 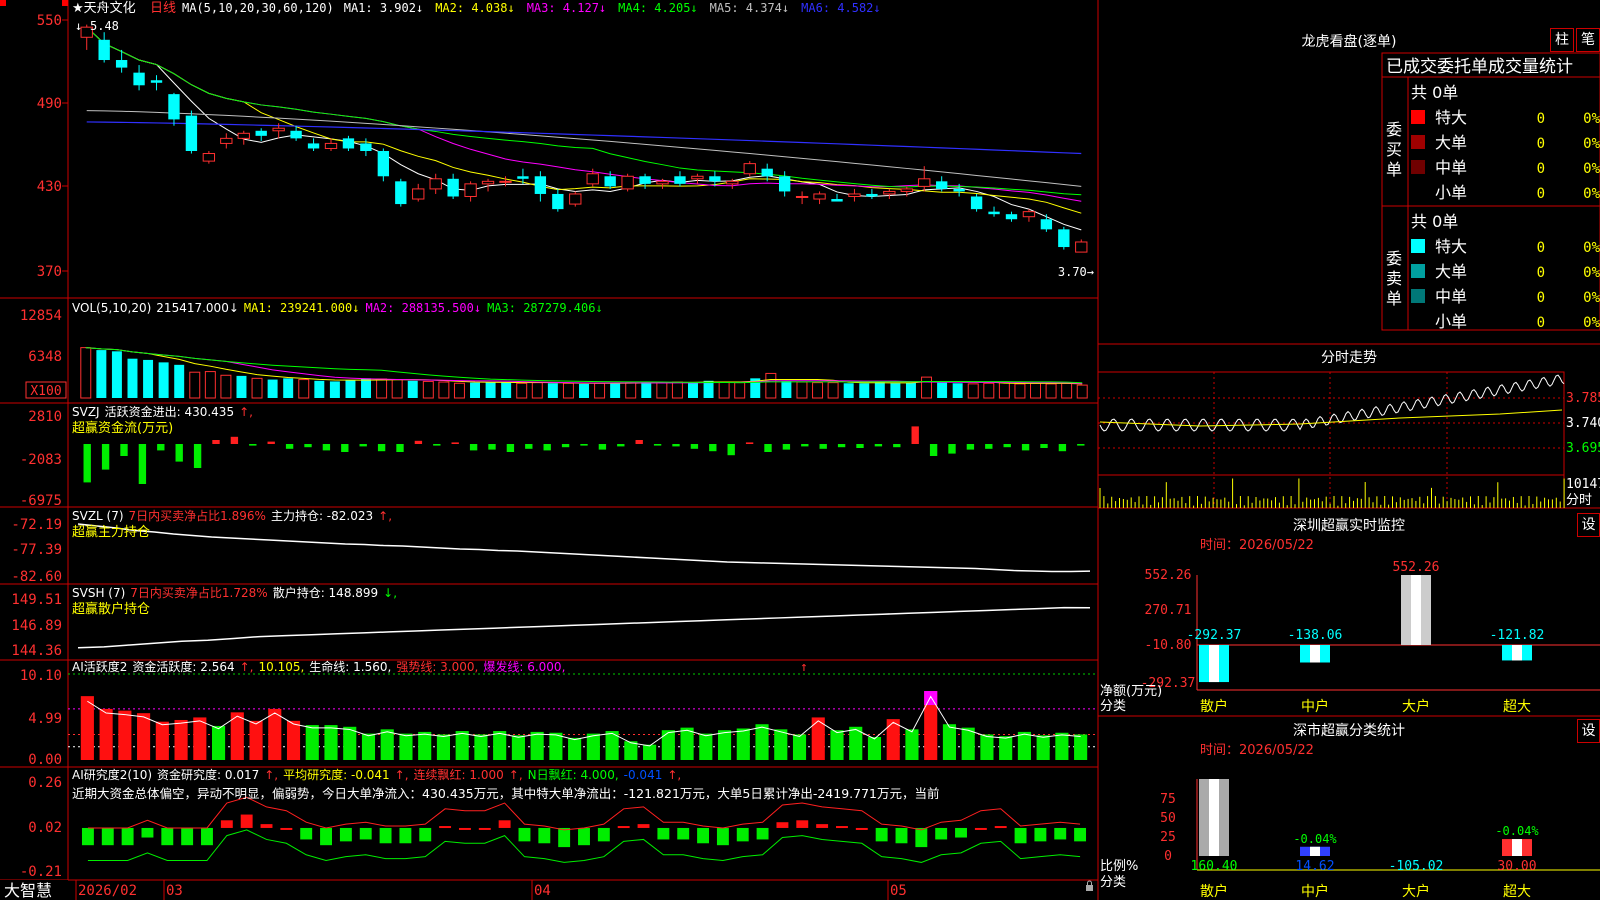 I want to click on tick-mode-button: 笔, so click(x=1588, y=40).